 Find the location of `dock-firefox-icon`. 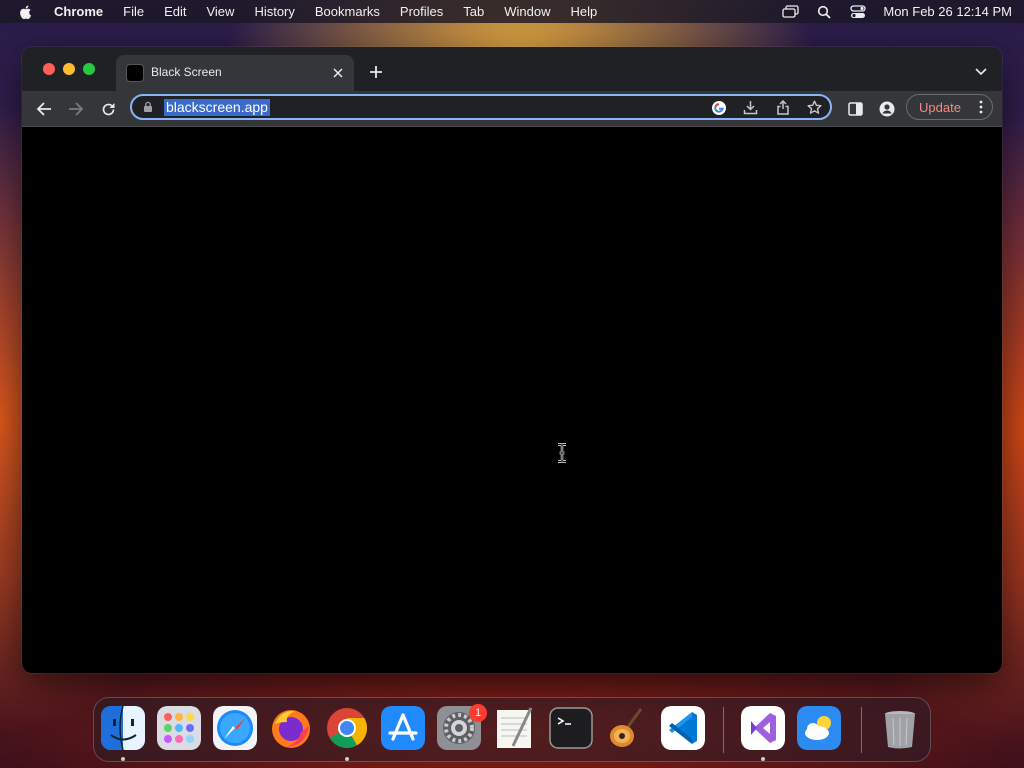

dock-firefox-icon is located at coordinates (291, 728).